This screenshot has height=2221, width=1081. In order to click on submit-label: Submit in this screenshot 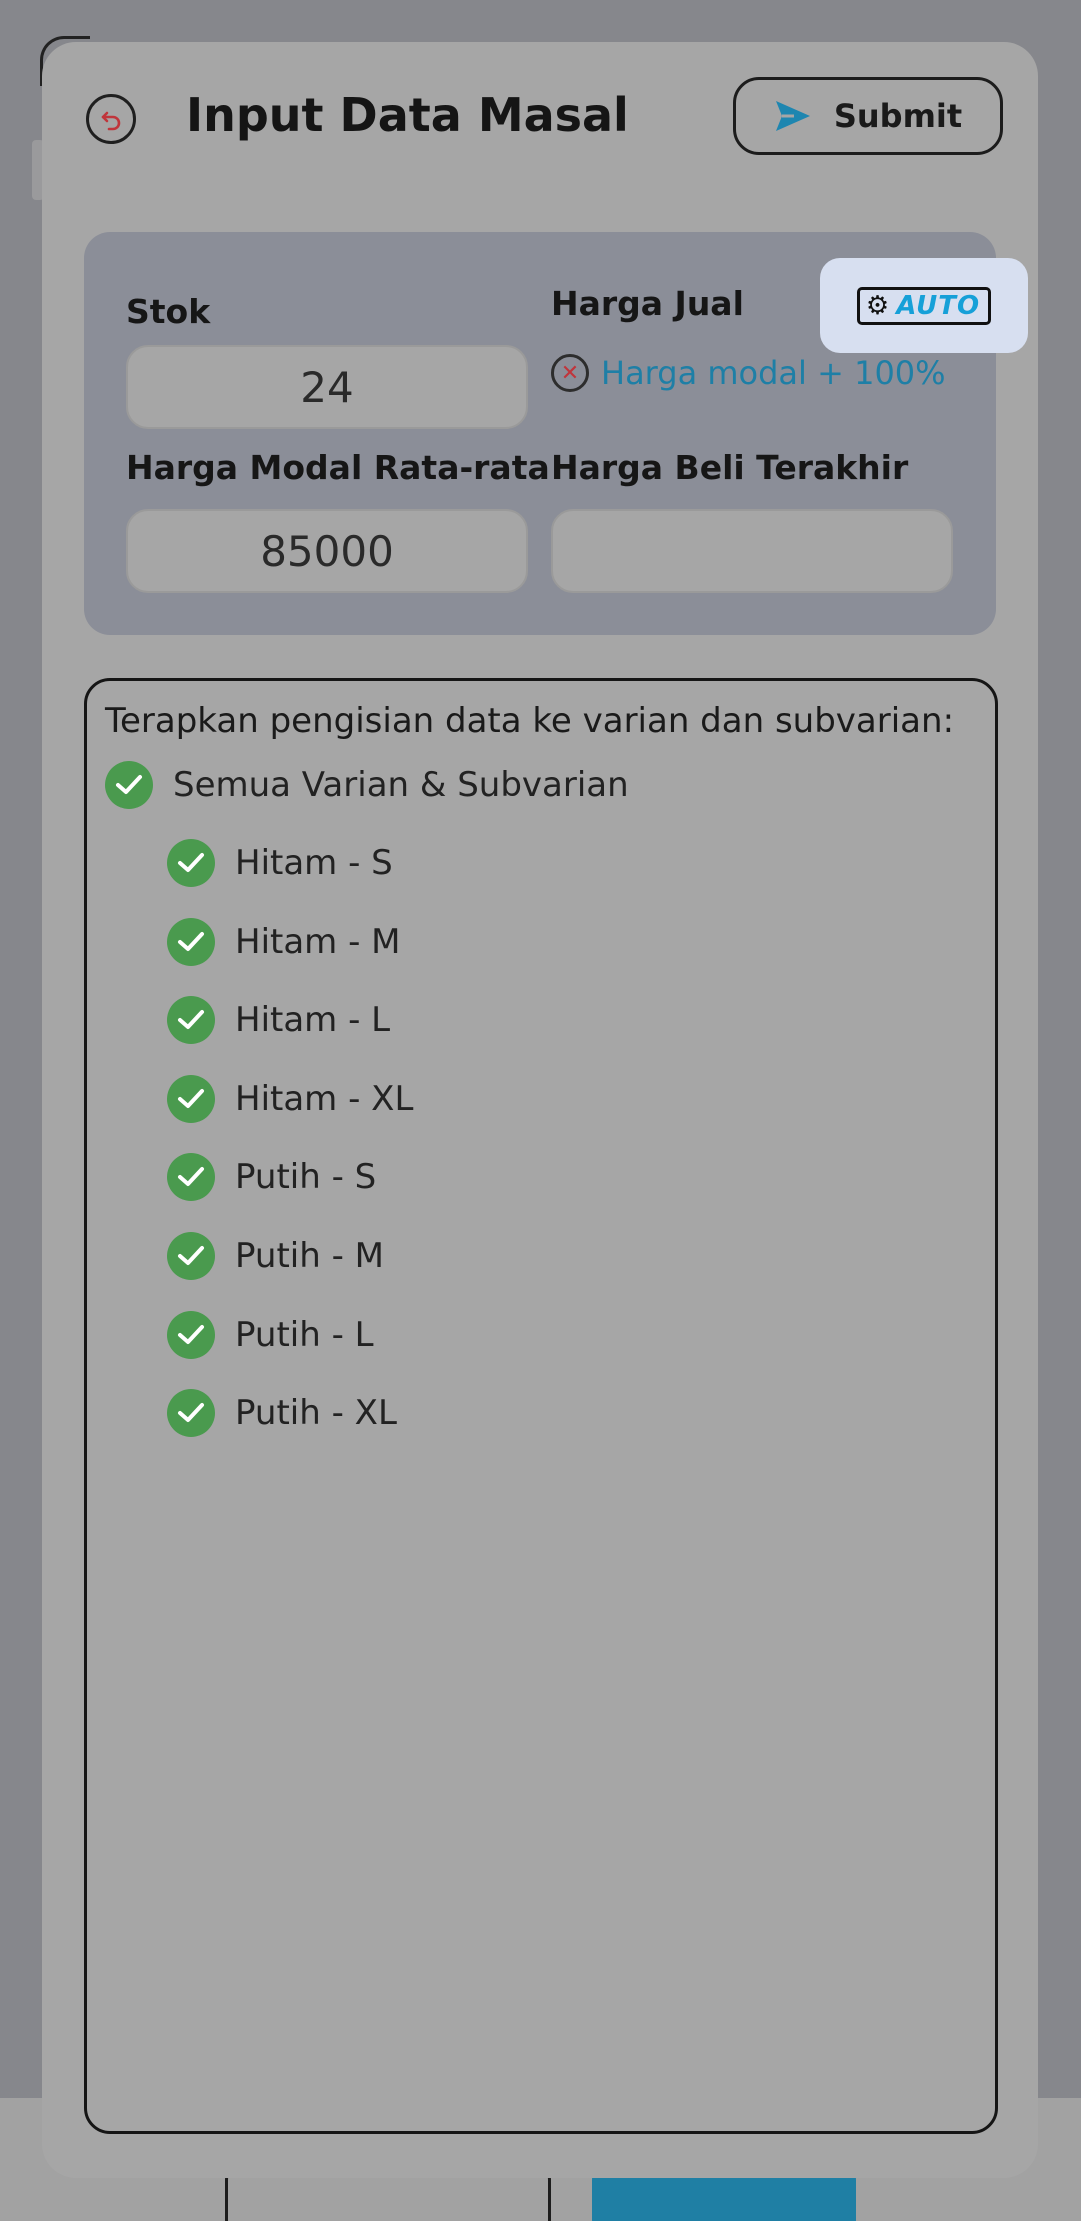, I will do `click(898, 116)`.